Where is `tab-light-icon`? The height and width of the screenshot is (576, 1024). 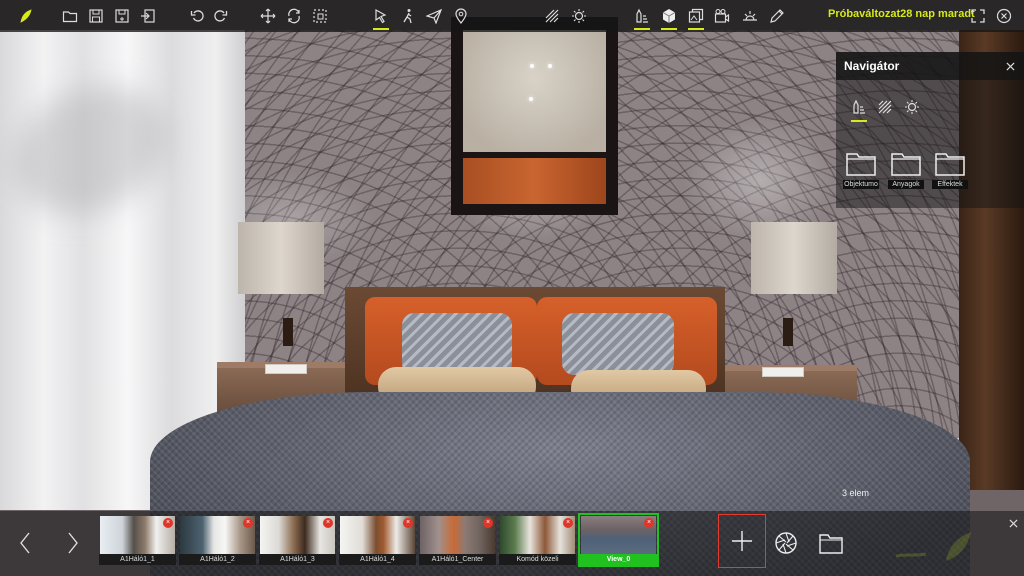 tab-light-icon is located at coordinates (912, 107).